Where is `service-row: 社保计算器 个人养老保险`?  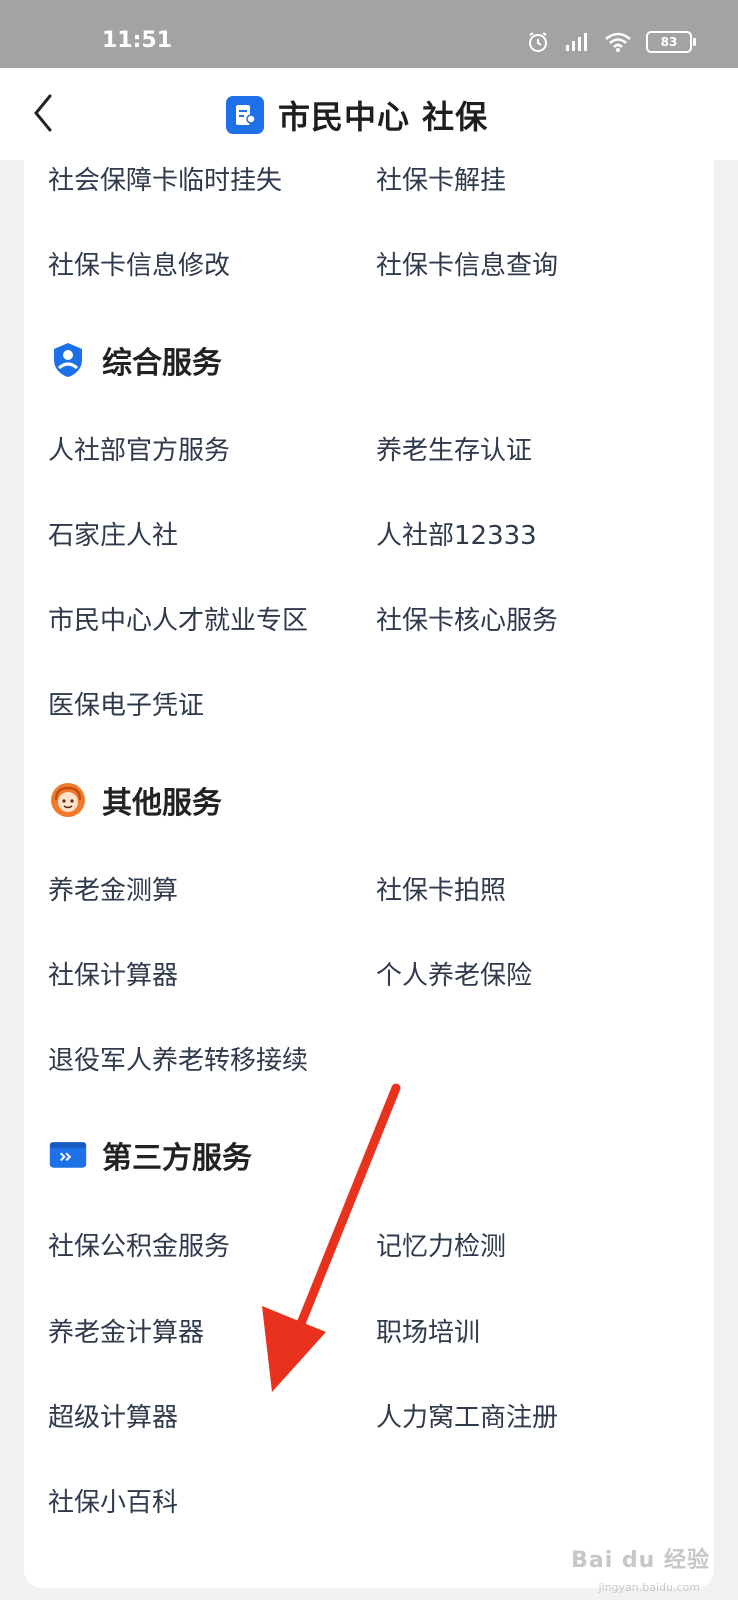
service-row: 社保计算器 个人养老保险 is located at coordinates (378, 975).